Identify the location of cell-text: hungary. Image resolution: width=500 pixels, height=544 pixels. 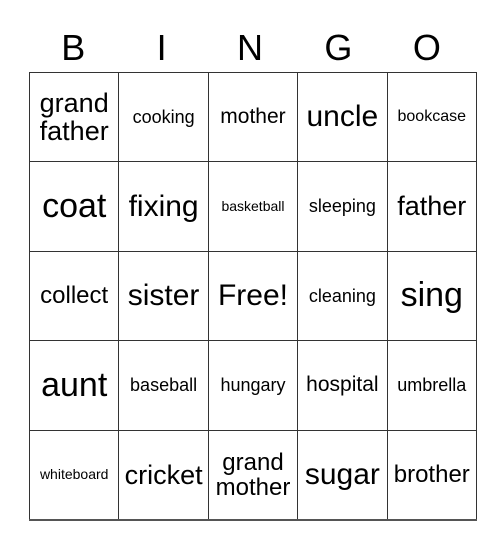
(253, 384).